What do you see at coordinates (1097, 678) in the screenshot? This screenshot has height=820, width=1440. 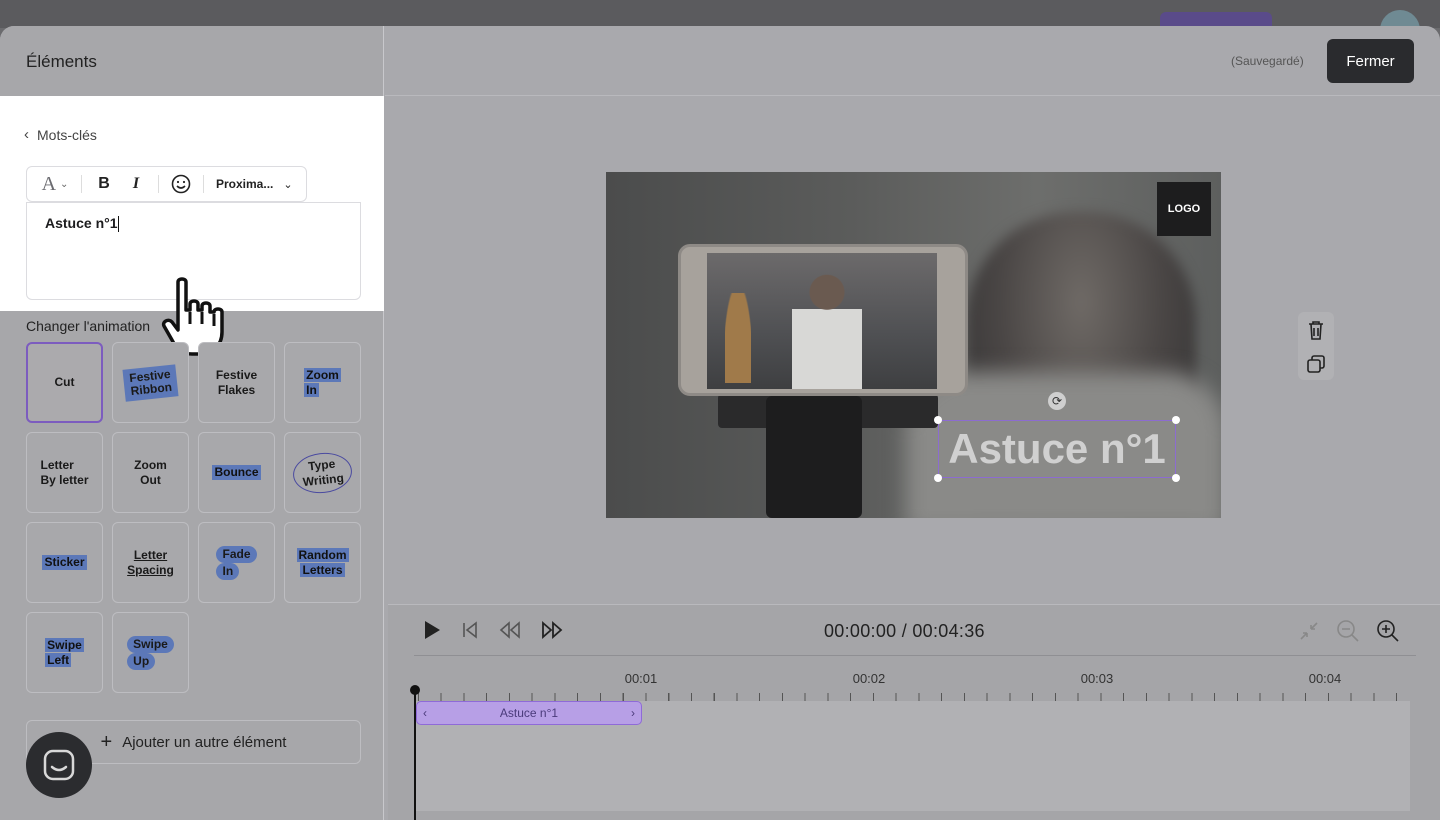 I see `tick-label: 00:03` at bounding box center [1097, 678].